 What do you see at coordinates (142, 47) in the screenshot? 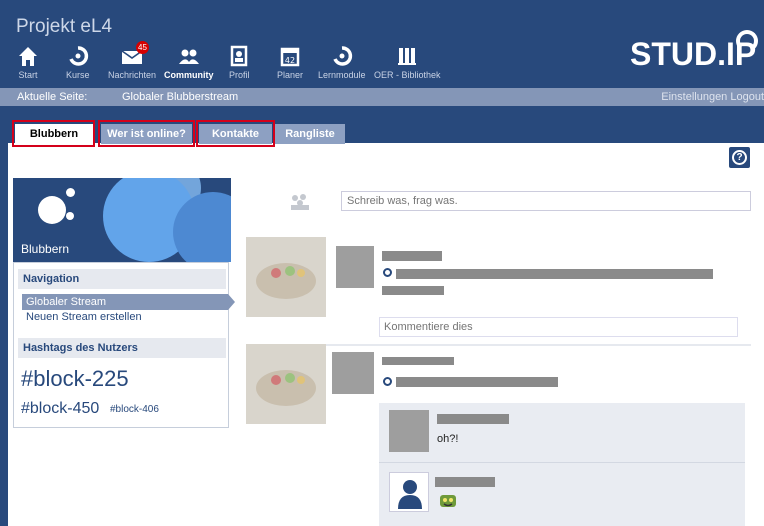
I see `message-count-badge: 45` at bounding box center [142, 47].